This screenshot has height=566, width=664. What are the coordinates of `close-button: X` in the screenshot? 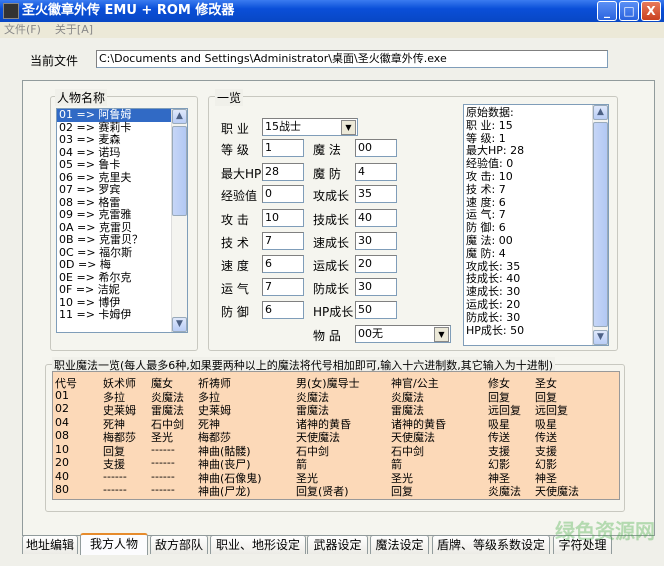 It's located at (651, 11).